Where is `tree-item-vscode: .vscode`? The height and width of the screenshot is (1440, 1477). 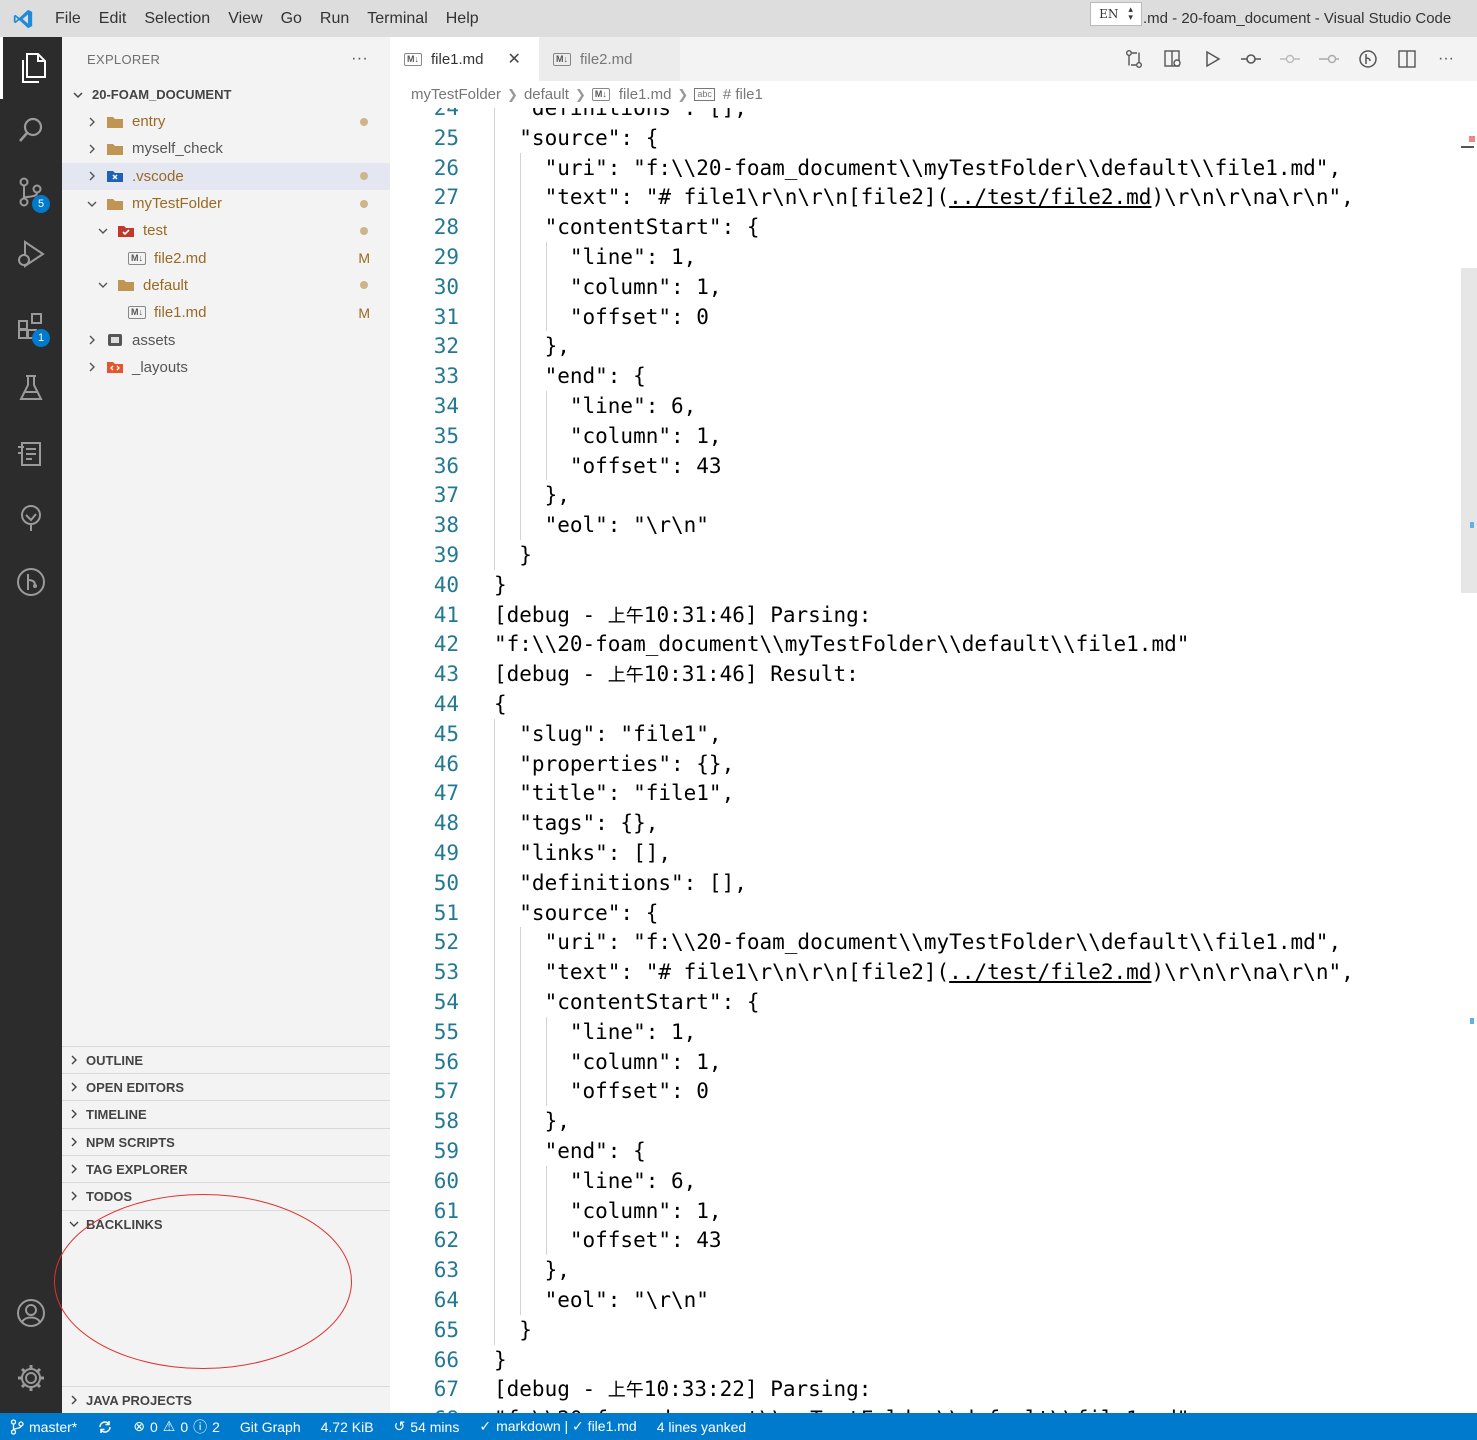
tree-item-vscode: .vscode is located at coordinates (226, 176).